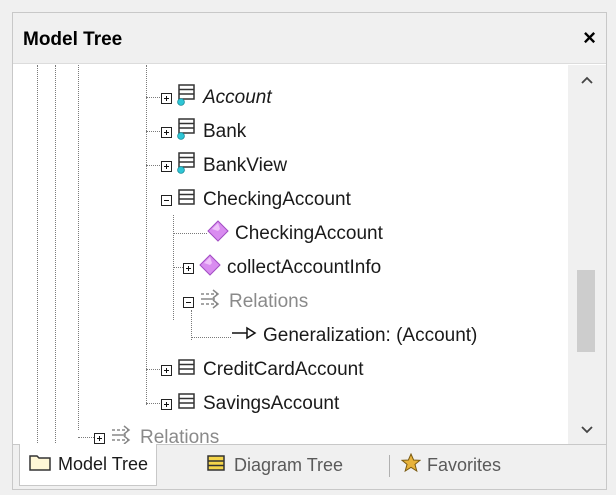  I want to click on tree-item-checkingaccount-operation: CheckingAccount, so click(295, 234).